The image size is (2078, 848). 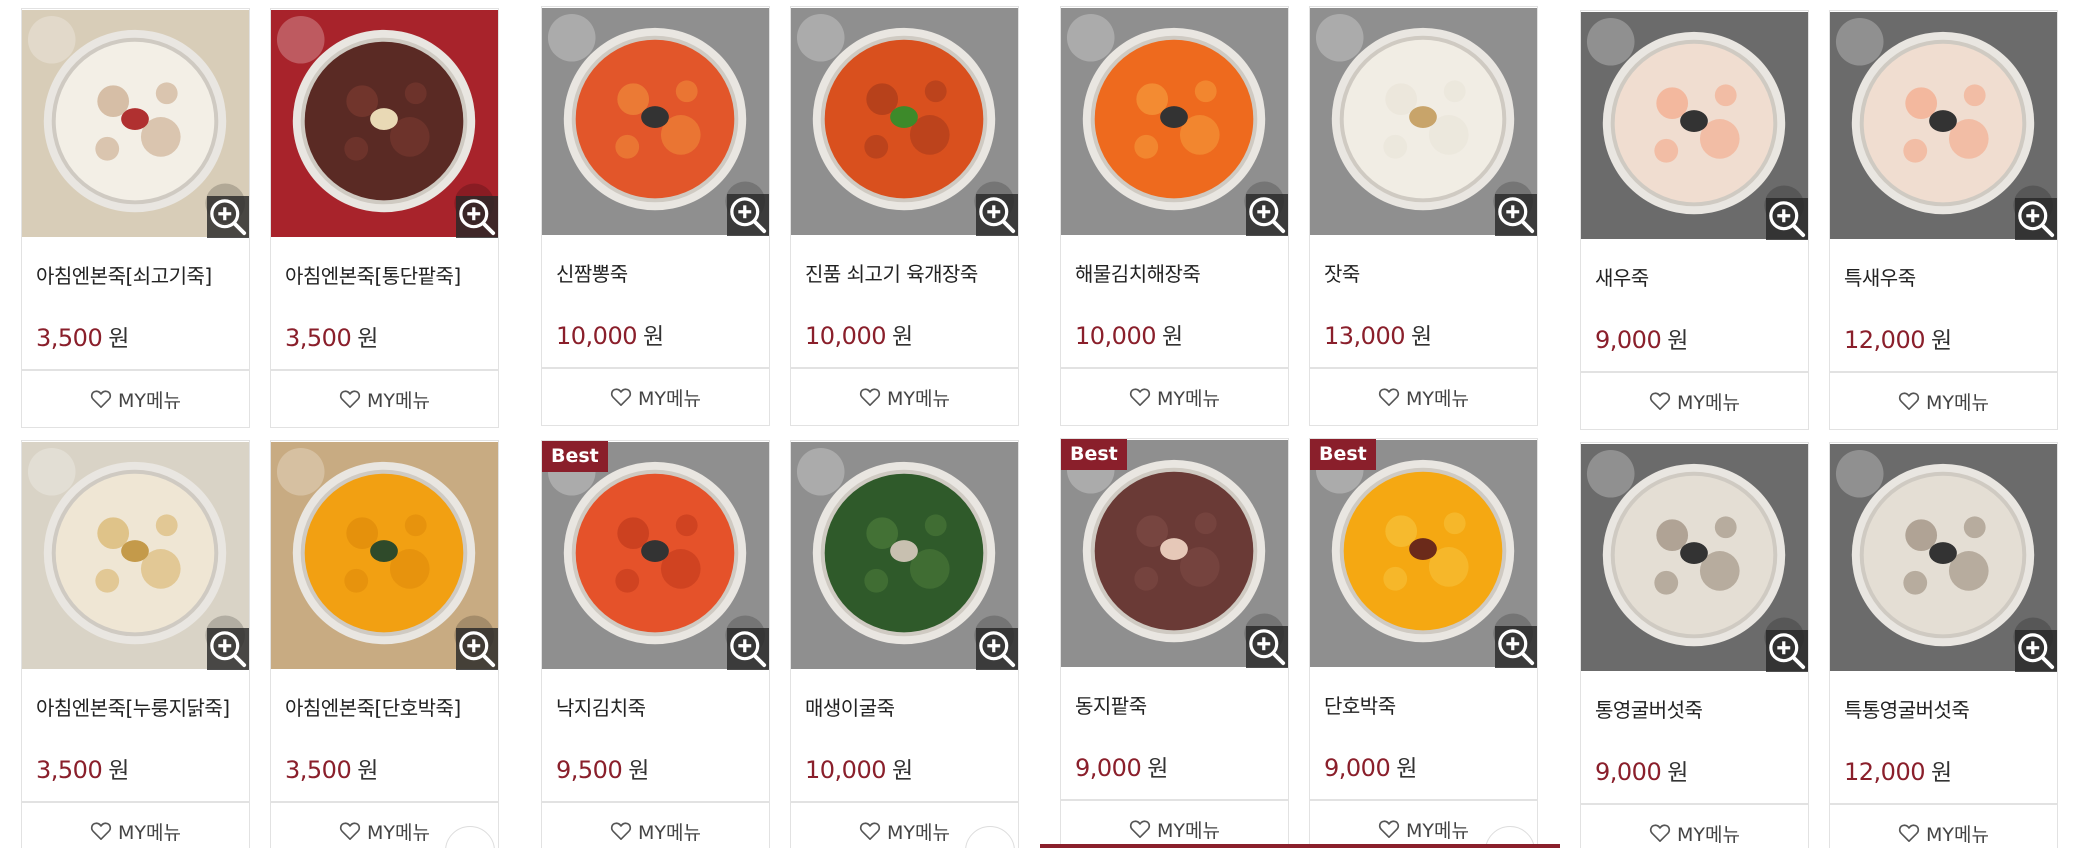 What do you see at coordinates (592, 272) in the screenshot?
I see `product-name: 신짬뽕죽` at bounding box center [592, 272].